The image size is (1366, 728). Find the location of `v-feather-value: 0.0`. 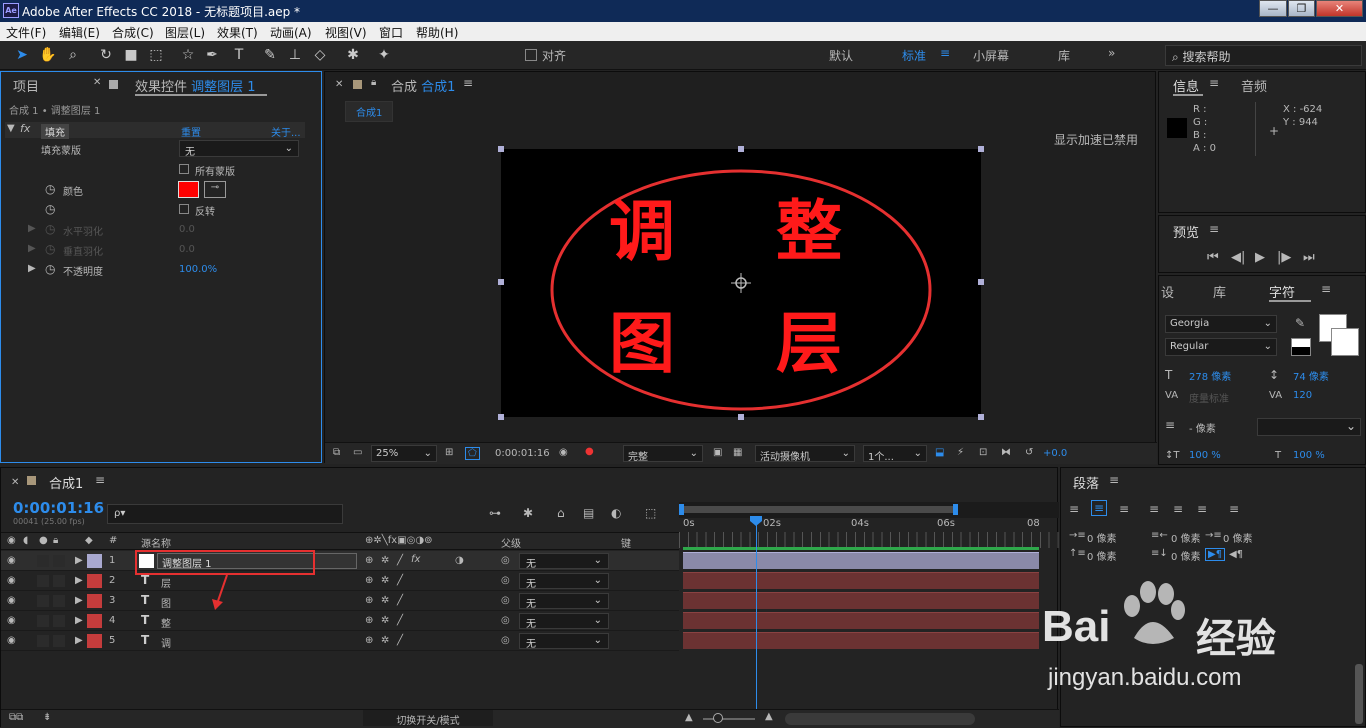

v-feather-value: 0.0 is located at coordinates (187, 249).